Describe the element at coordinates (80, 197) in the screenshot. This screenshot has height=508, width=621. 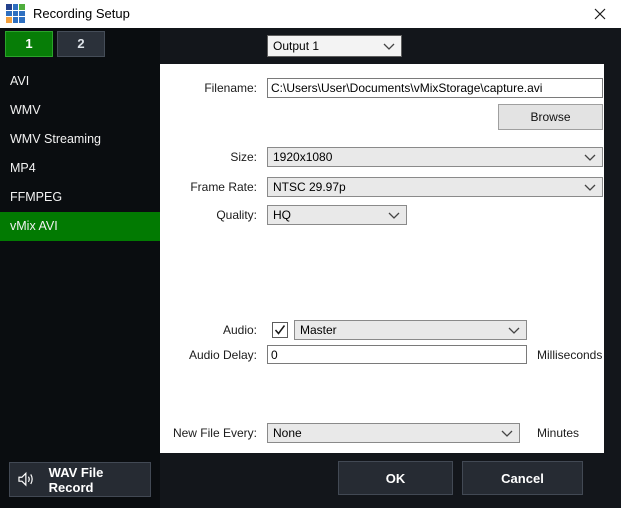
I see `sidebar-item-ffmpeg: FFMPEG` at that location.